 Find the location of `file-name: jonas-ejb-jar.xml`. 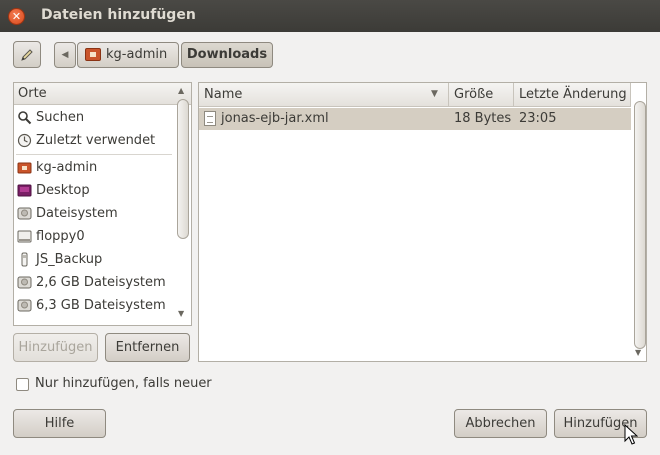

file-name: jonas-ejb-jar.xml is located at coordinates (275, 118).